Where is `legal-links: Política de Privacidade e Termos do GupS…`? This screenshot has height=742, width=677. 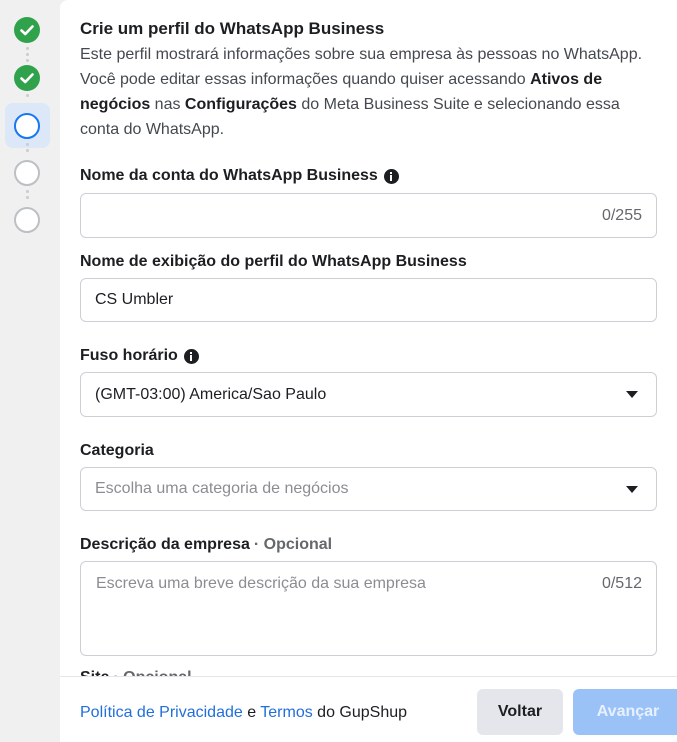
legal-links: Política de Privacidade e Termos do GupS… is located at coordinates (244, 712).